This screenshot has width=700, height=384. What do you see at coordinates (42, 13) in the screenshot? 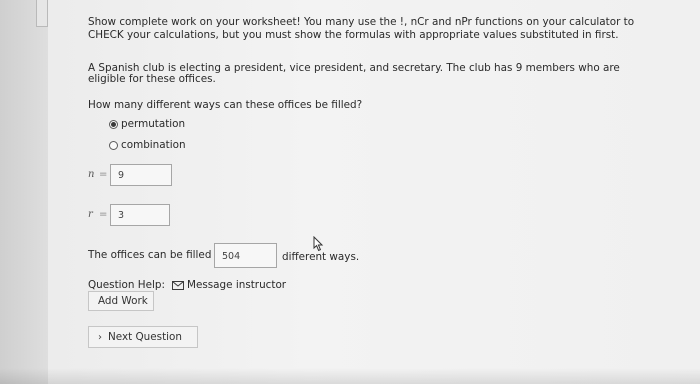
I see `scroll-tab` at bounding box center [42, 13].